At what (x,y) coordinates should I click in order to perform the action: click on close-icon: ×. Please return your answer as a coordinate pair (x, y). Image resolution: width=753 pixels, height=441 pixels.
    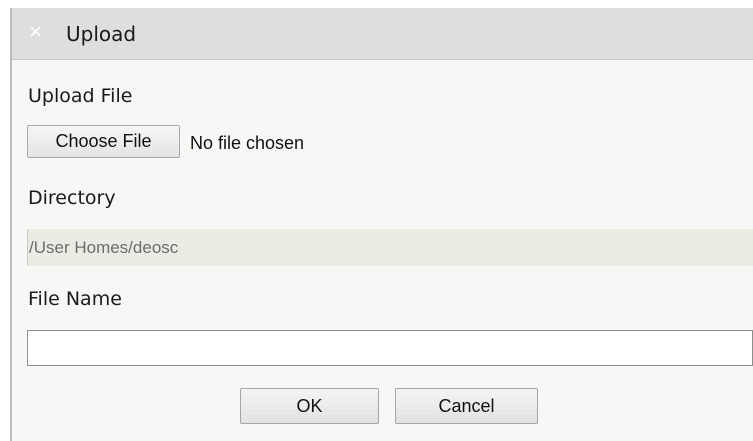
    Looking at the image, I should click on (35, 32).